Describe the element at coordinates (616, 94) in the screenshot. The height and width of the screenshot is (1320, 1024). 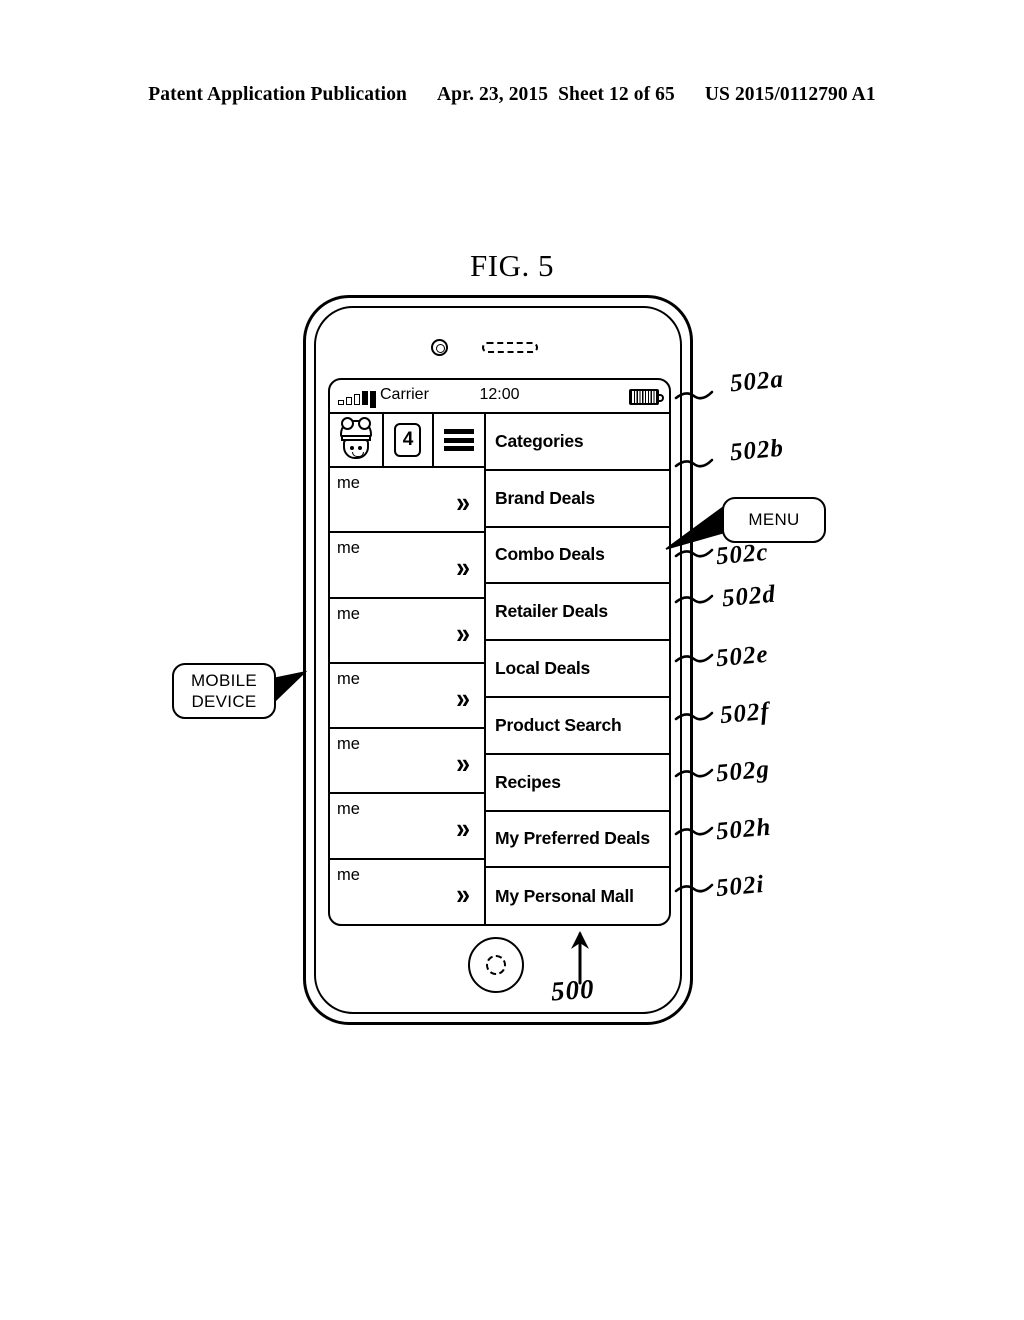
I see `publication-header-sheet: Sheet 12 of 65` at that location.